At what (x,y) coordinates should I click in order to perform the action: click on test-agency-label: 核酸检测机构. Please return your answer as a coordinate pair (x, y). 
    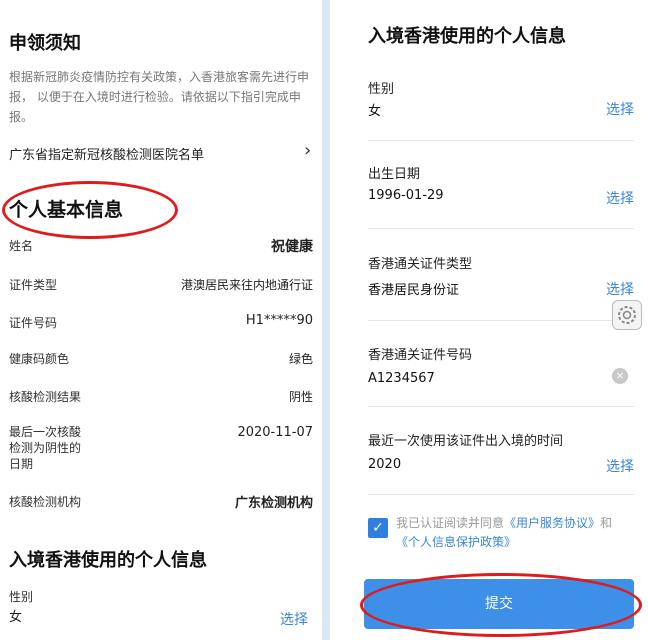
    Looking at the image, I should click on (45, 502).